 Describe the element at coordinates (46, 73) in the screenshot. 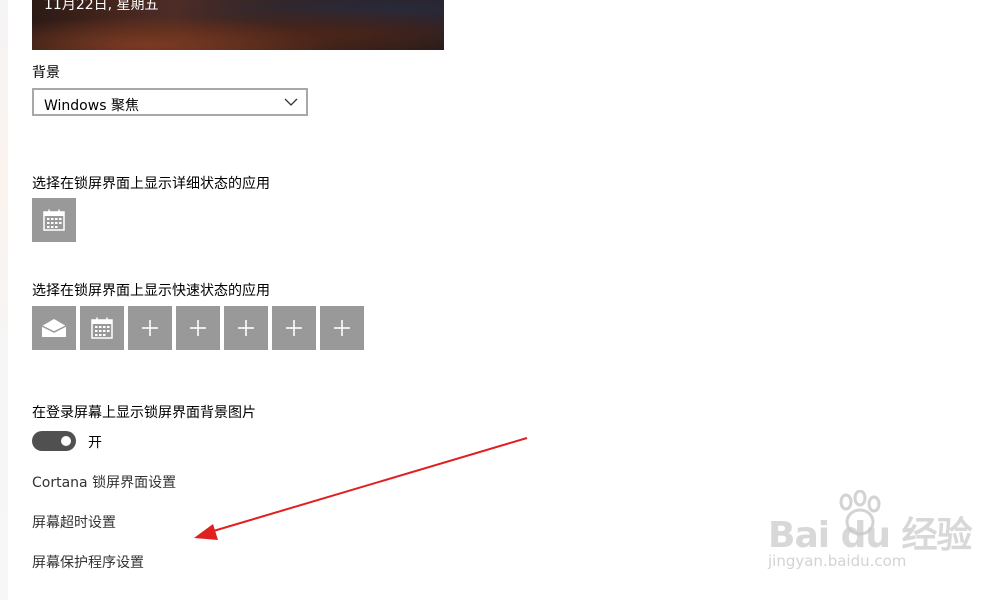

I see `background-label: 背景` at that location.